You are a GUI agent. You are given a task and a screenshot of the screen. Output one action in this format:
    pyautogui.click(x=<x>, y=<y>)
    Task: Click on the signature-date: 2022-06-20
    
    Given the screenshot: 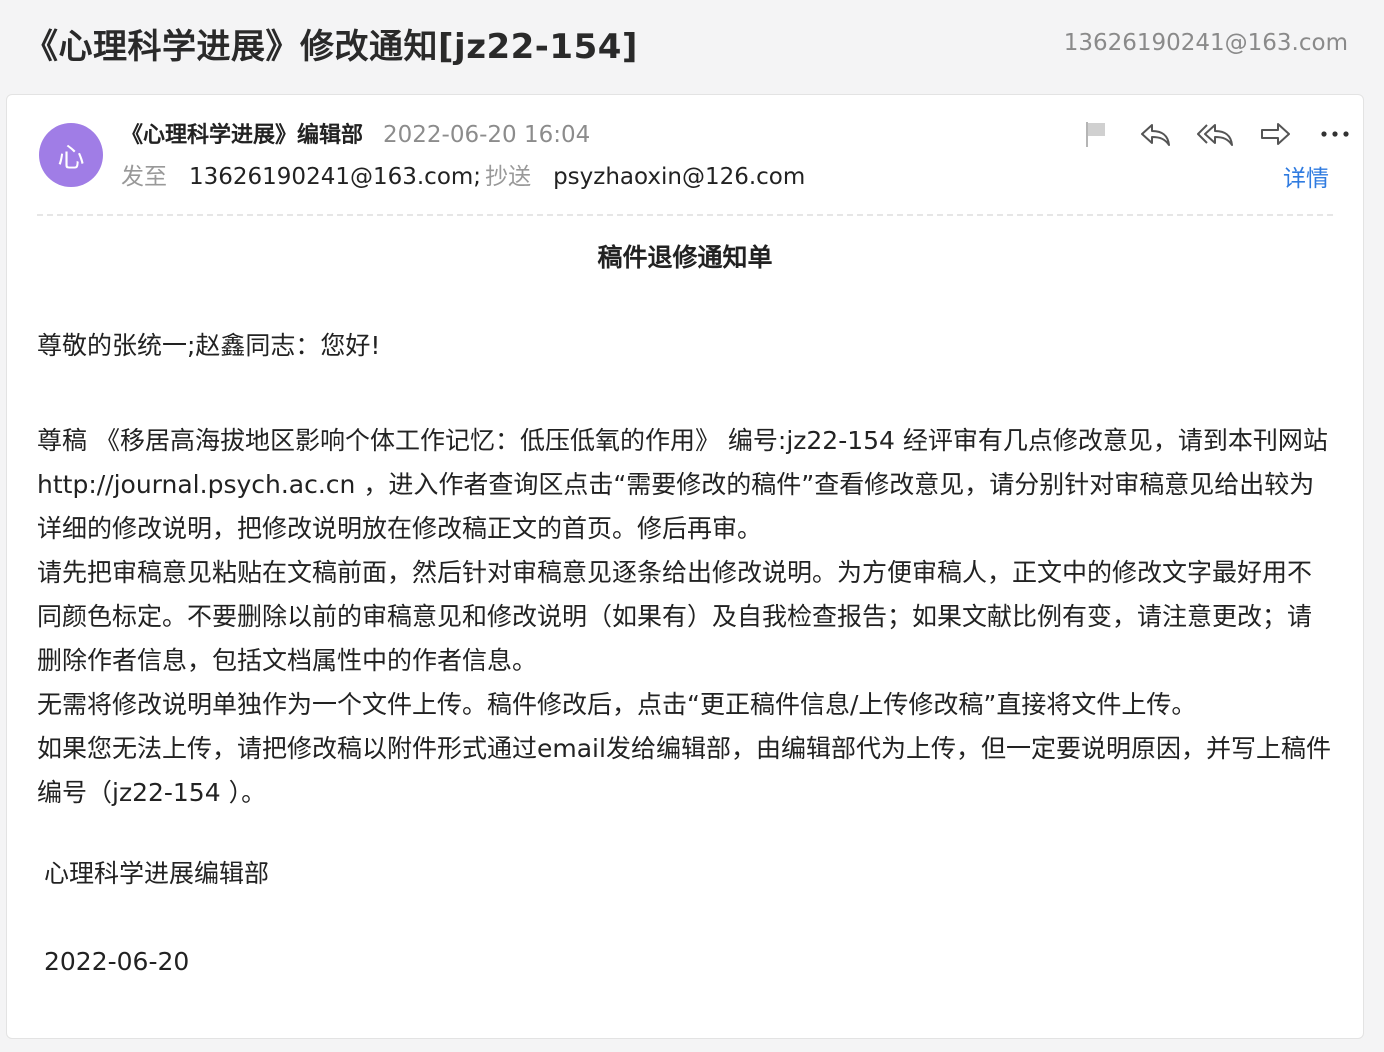 What is the action you would take?
    pyautogui.click(x=117, y=961)
    